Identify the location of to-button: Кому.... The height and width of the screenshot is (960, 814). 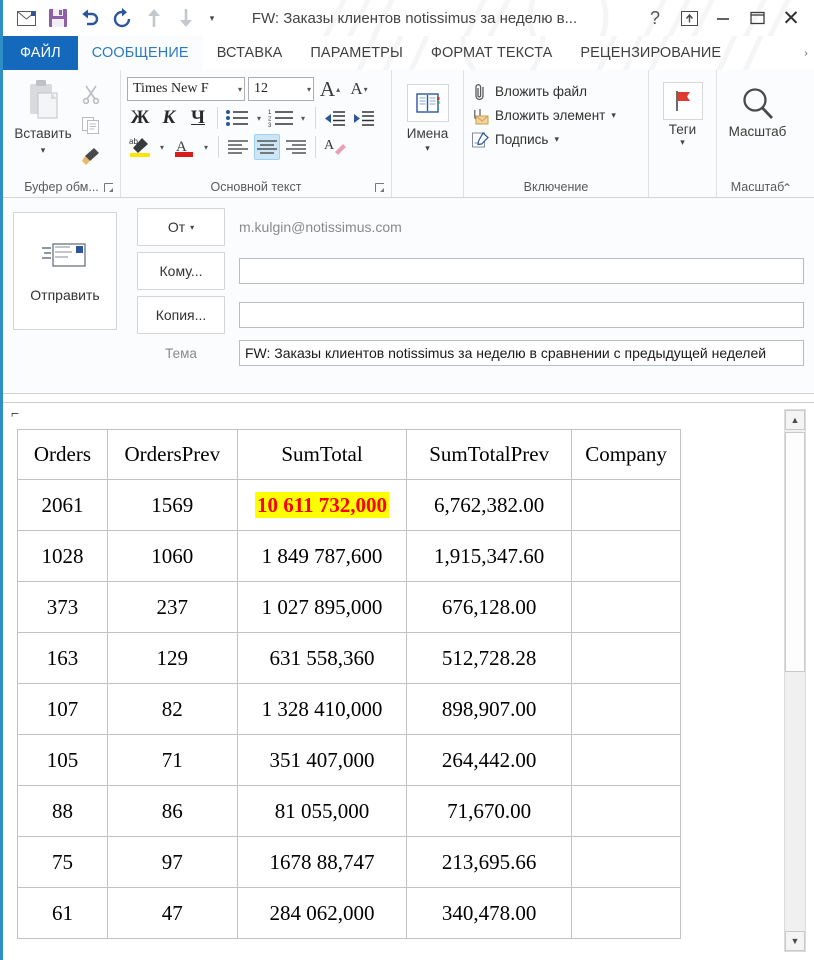
(181, 271).